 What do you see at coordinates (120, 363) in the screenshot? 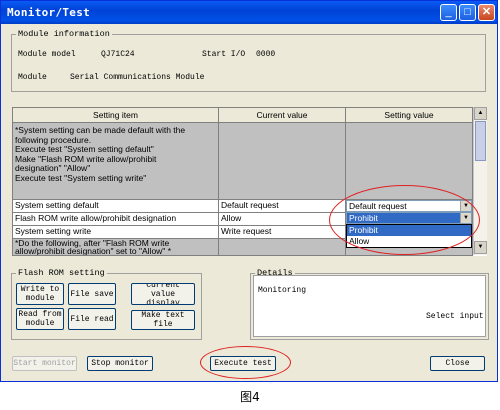
I see `stop-monitor-button: Stop monitor` at bounding box center [120, 363].